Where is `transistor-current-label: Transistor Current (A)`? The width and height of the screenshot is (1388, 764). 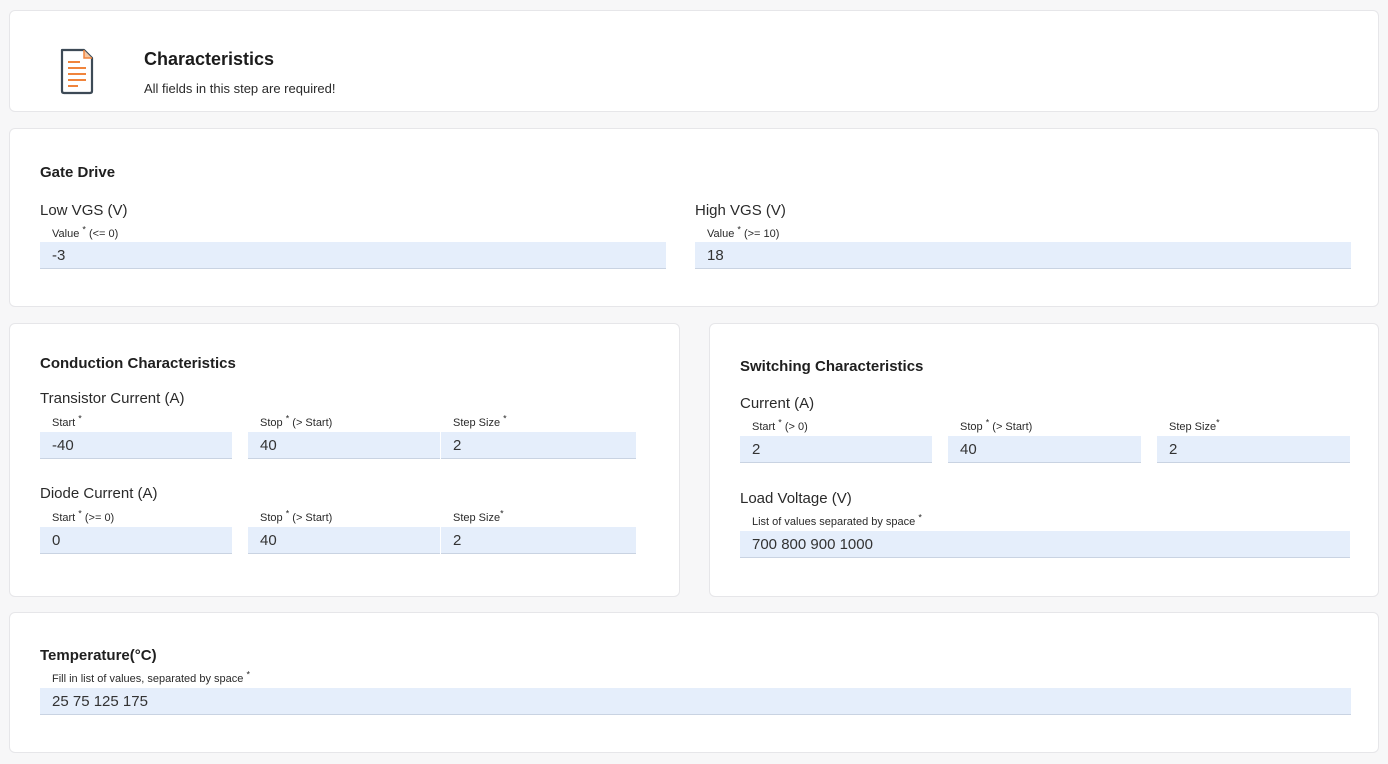
transistor-current-label: Transistor Current (A) is located at coordinates (112, 398).